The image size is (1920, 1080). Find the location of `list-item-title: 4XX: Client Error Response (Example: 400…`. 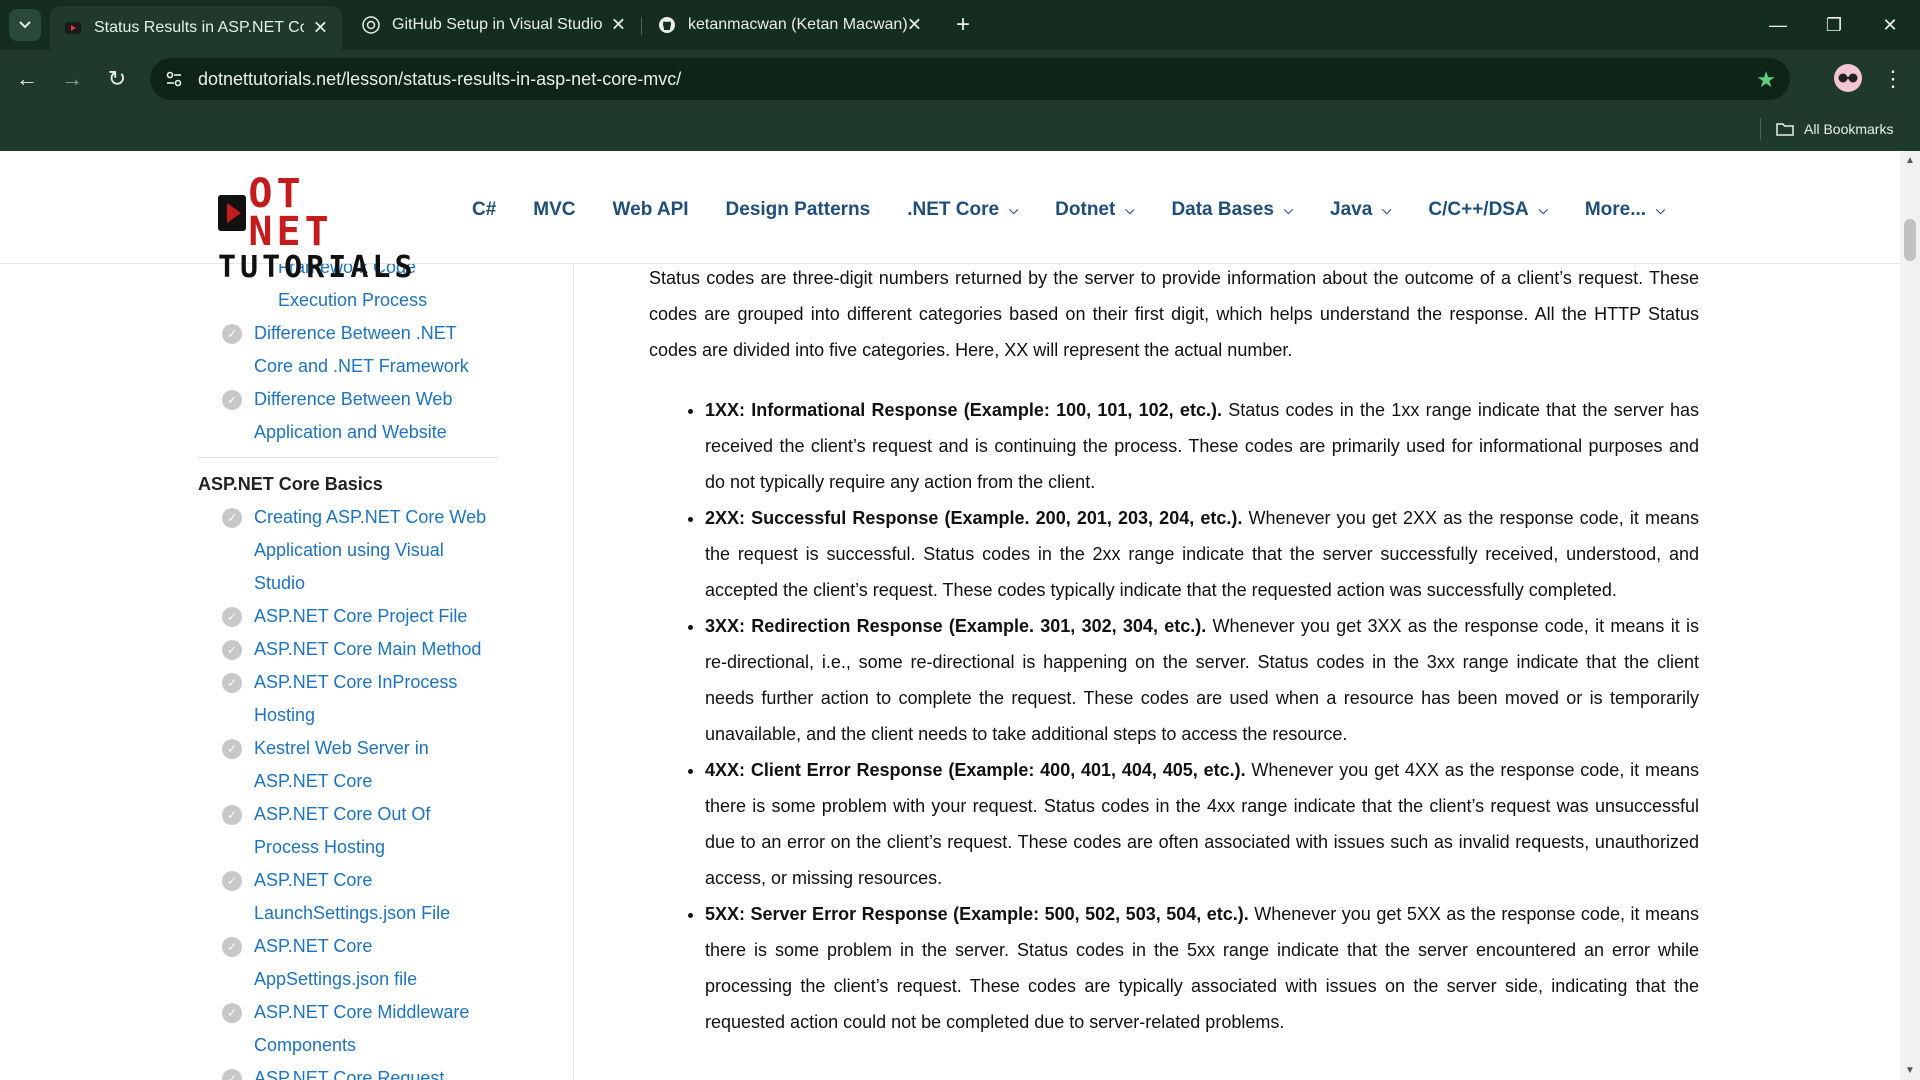

list-item-title: 4XX: Client Error Response (Example: 400… is located at coordinates (975, 770).